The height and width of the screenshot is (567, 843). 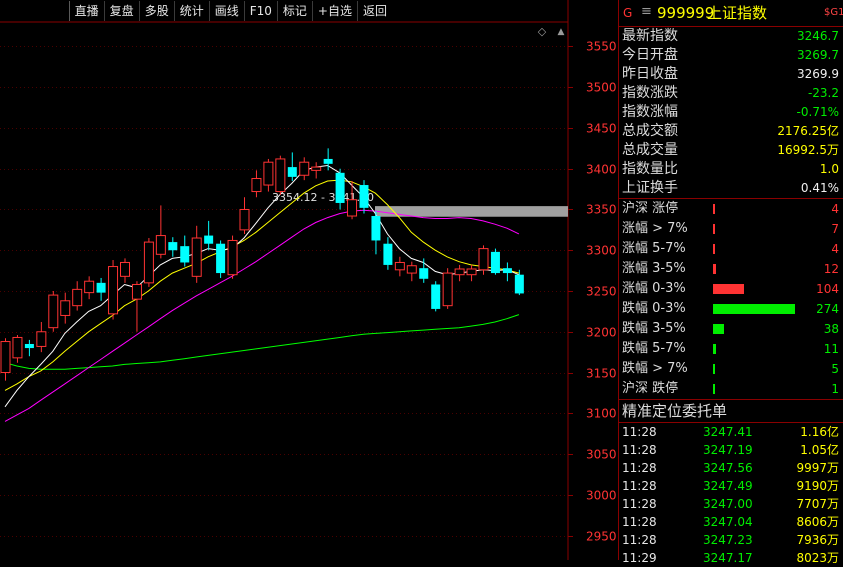 What do you see at coordinates (542, 32) in the screenshot?
I see `diamond-icon: ◇` at bounding box center [542, 32].